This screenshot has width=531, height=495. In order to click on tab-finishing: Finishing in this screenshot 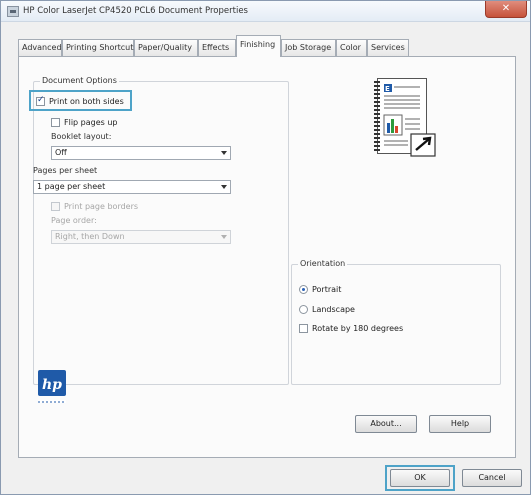, I will do `click(258, 46)`.